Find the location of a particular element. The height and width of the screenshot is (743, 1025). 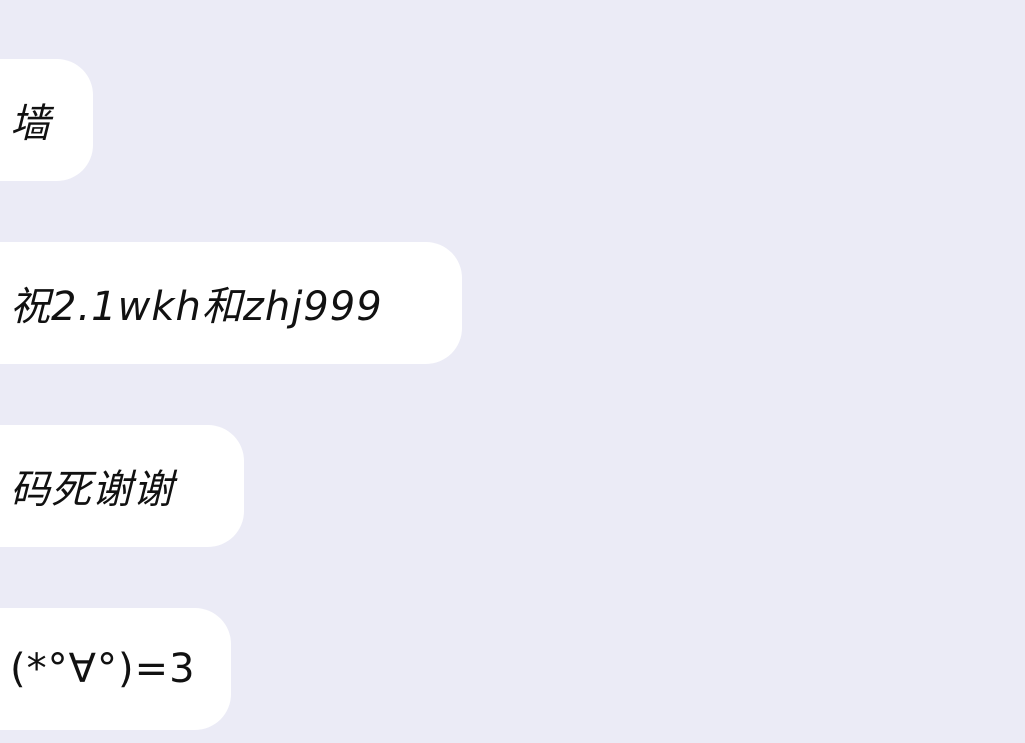

message-bubble: (*°∀°)=3 is located at coordinates (115, 669).